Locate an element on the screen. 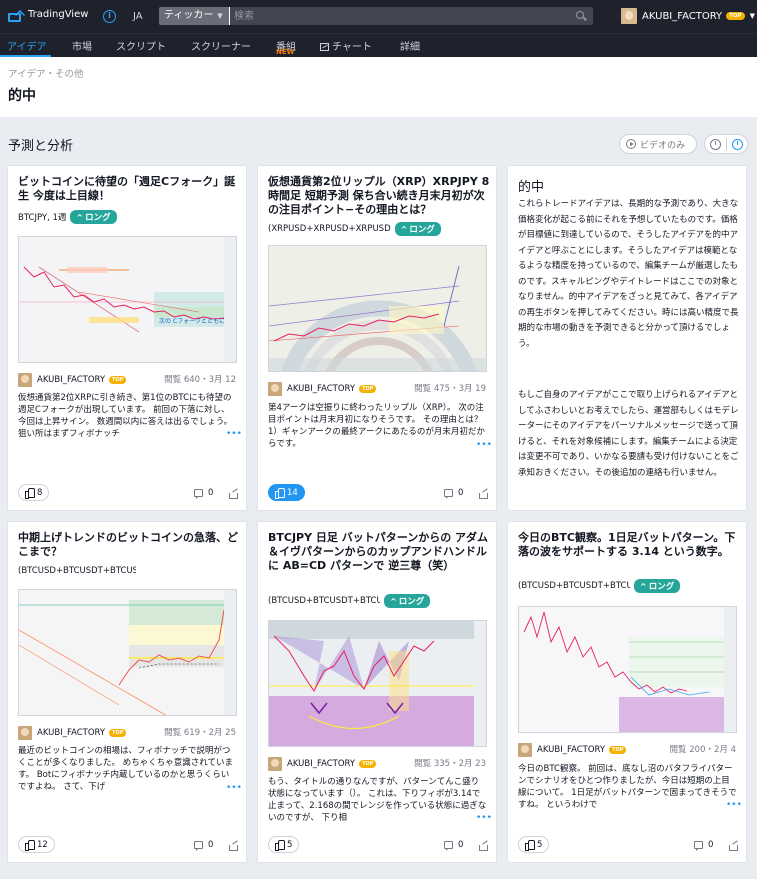 Image resolution: width=757 pixels, height=879 pixels. play-icon is located at coordinates (631, 144).